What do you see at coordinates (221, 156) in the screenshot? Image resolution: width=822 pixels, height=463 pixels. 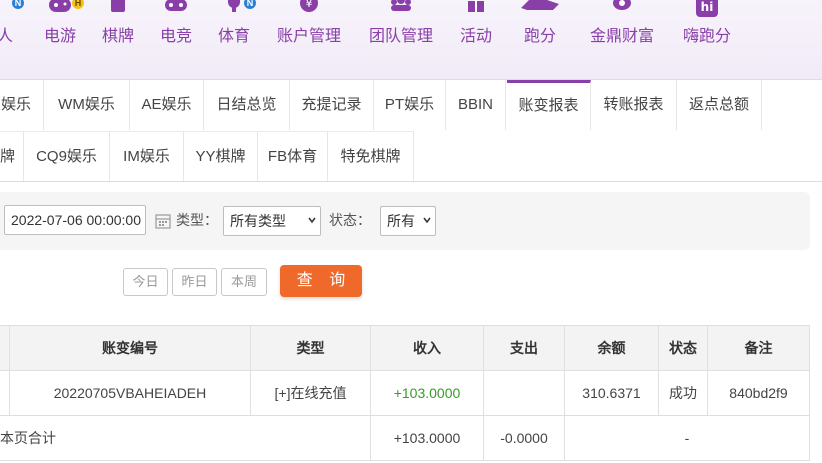 I see `tab-item: YY棋牌` at bounding box center [221, 156].